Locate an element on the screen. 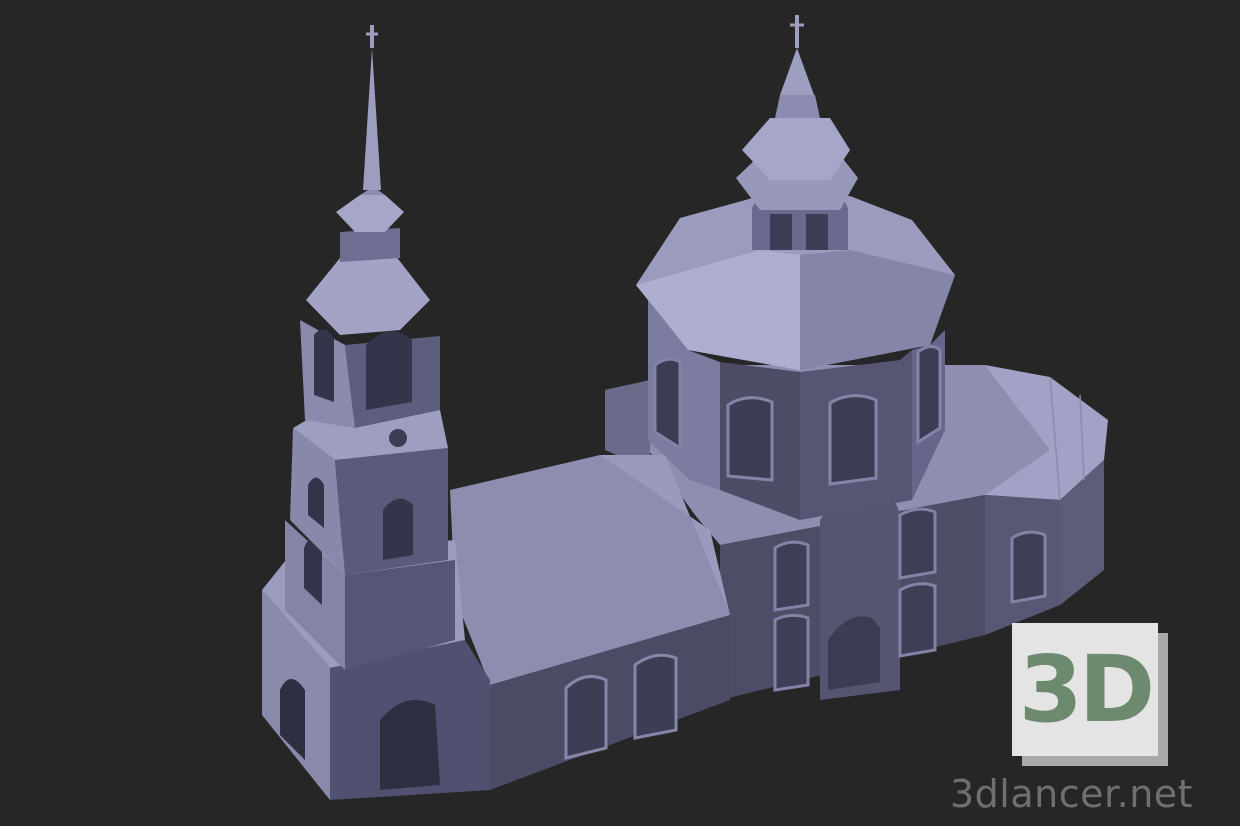  3d-badge: 3D is located at coordinates (1090, 694).